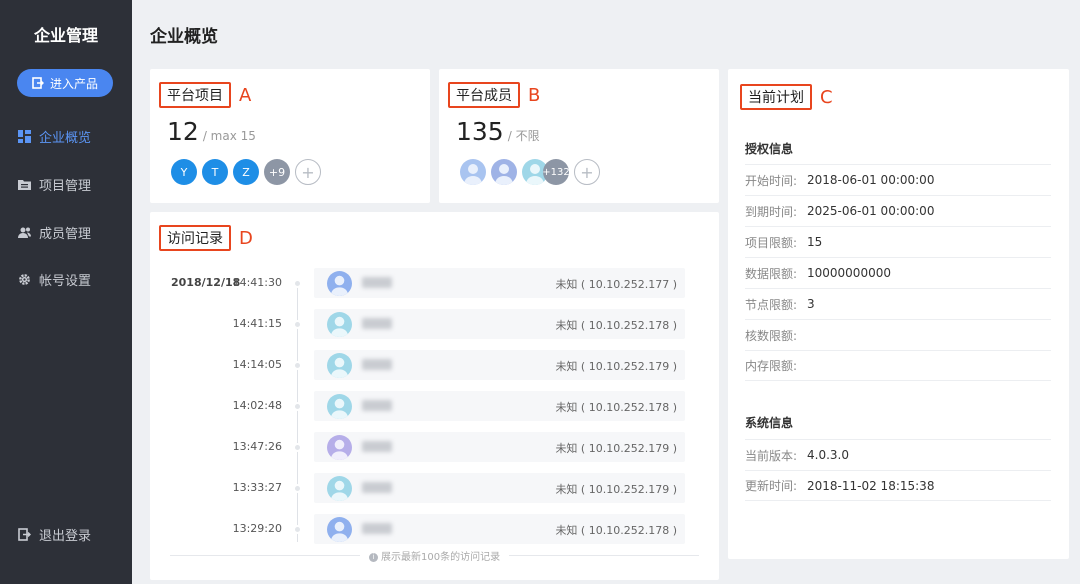 The width and height of the screenshot is (1080, 584). Describe the element at coordinates (66, 292) in the screenshot. I see `sidebar: 企业管理 进入产品 企业概览 项目管理 成员管理 帐号设置 退出登录` at that location.